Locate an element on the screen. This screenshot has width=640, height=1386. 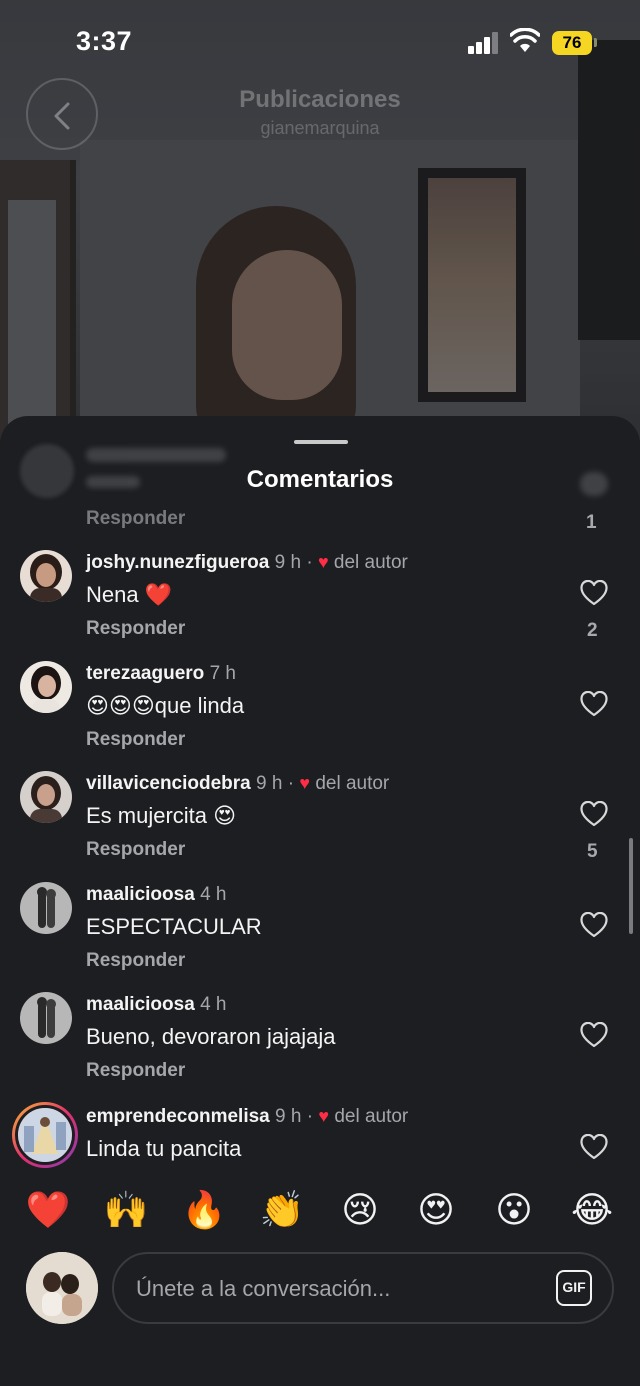
comment-item: terezaaguero 7 h 😍😍😍que linda Responder is located at coordinates (320, 716).